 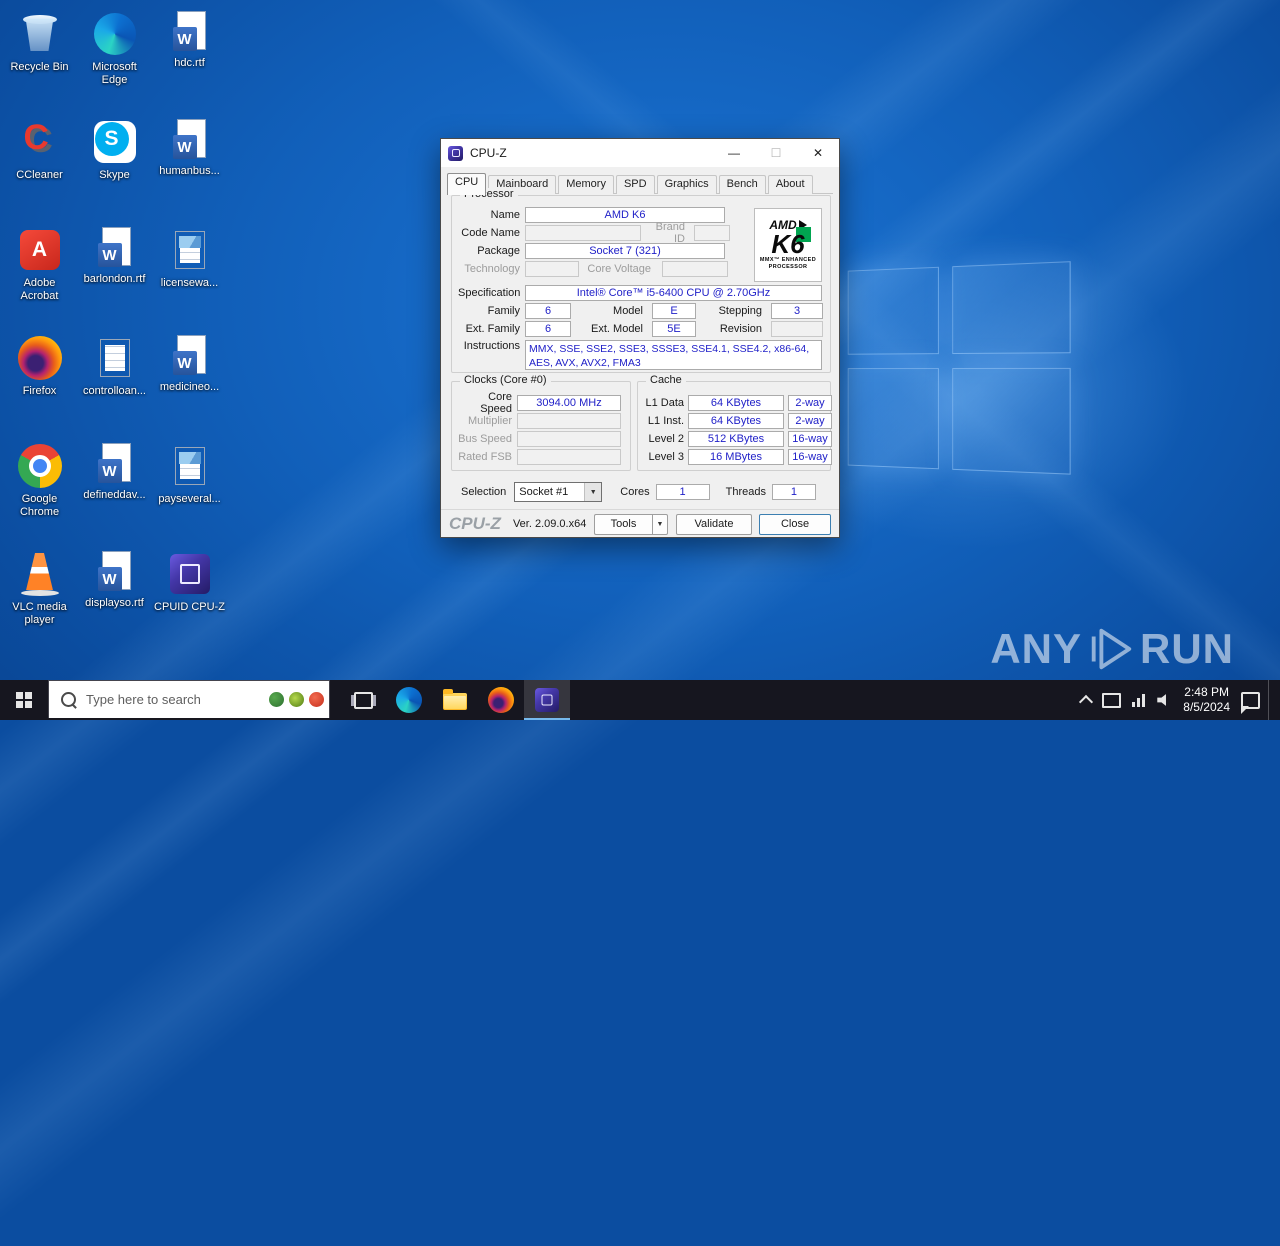 What do you see at coordinates (316, 699) in the screenshot?
I see `tomato-icon` at bounding box center [316, 699].